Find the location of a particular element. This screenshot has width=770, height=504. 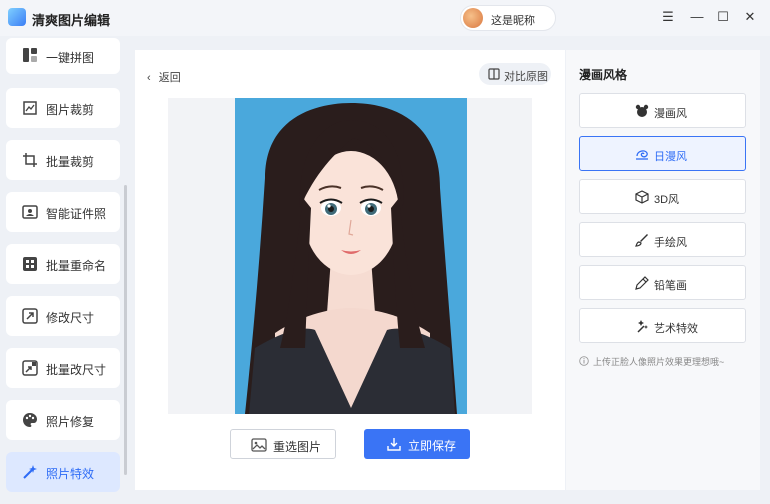

sidebar-item-resize: 修改尺寸 is located at coordinates (63, 316).